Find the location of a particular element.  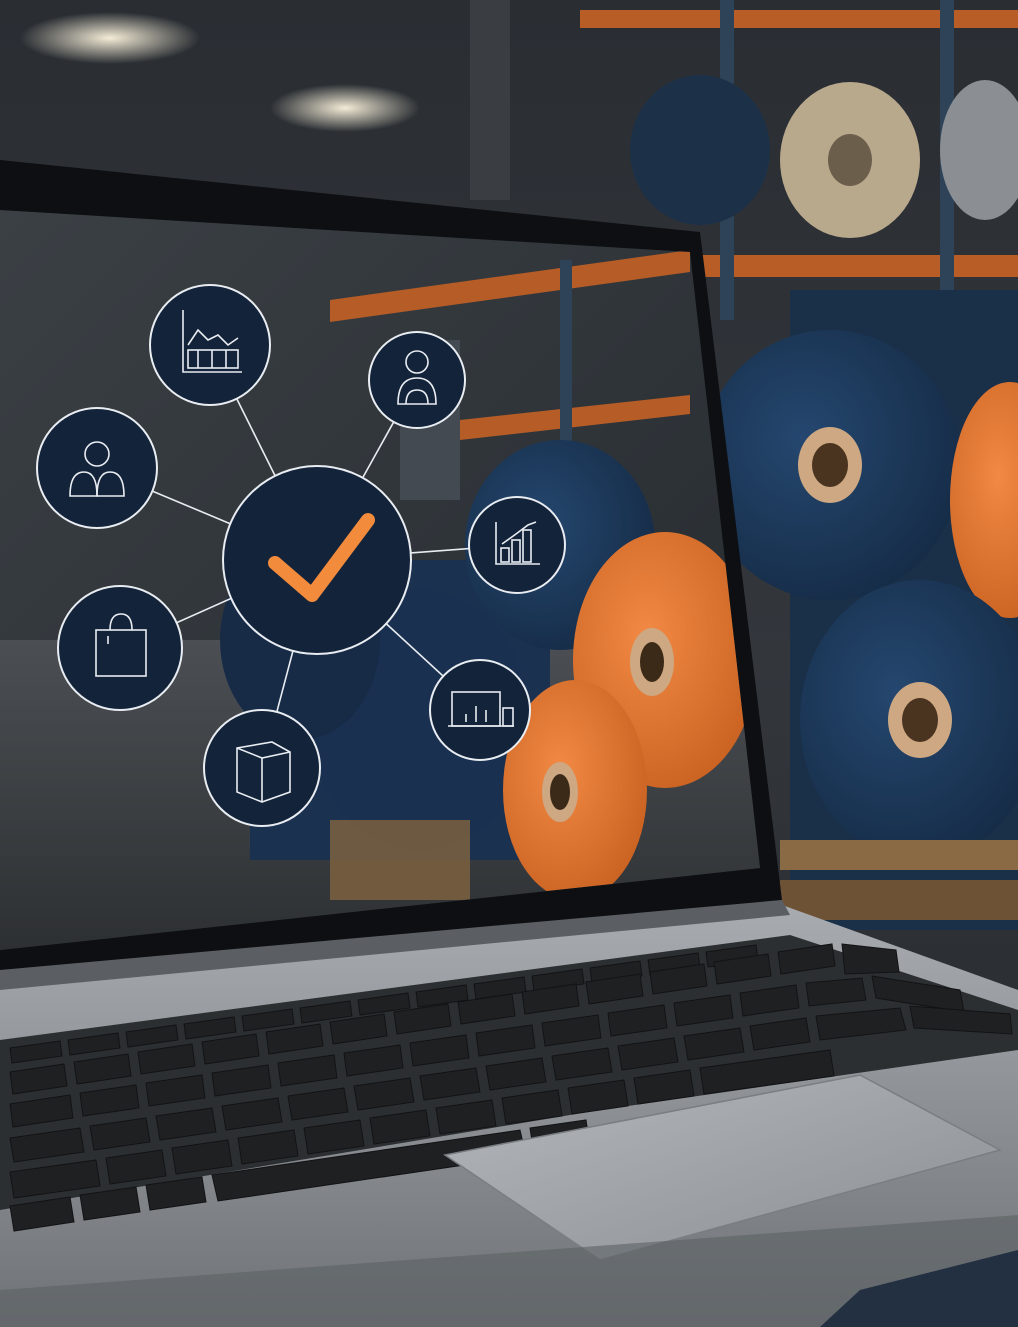

node-analytics is located at coordinates (210, 345).